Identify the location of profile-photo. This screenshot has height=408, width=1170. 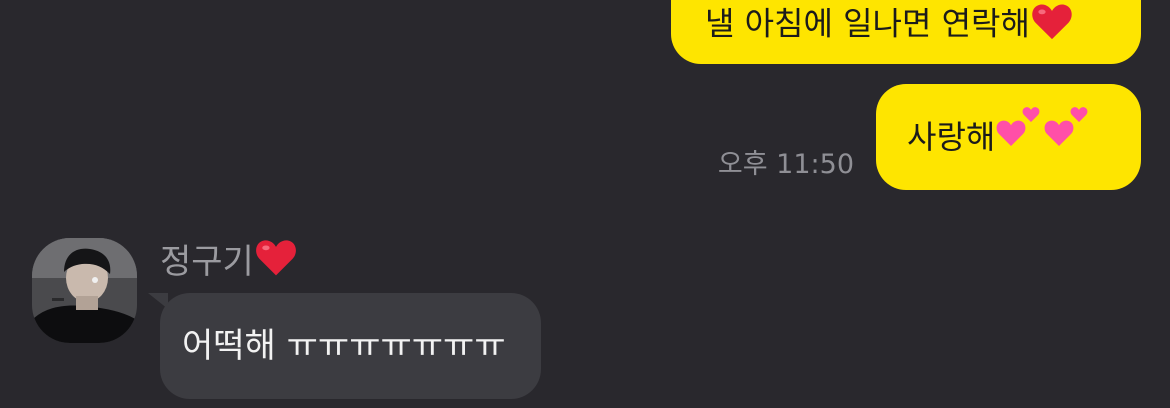
(84, 290).